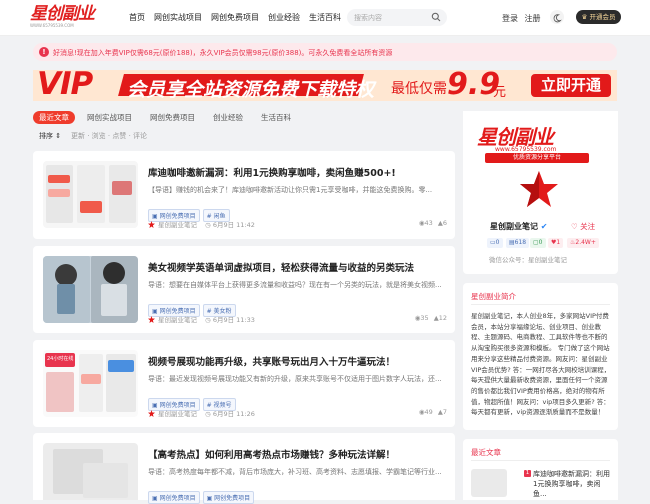 This screenshot has height=504, width=650. I want to click on profile-name: 星创副业笔记 ✔, so click(519, 226).